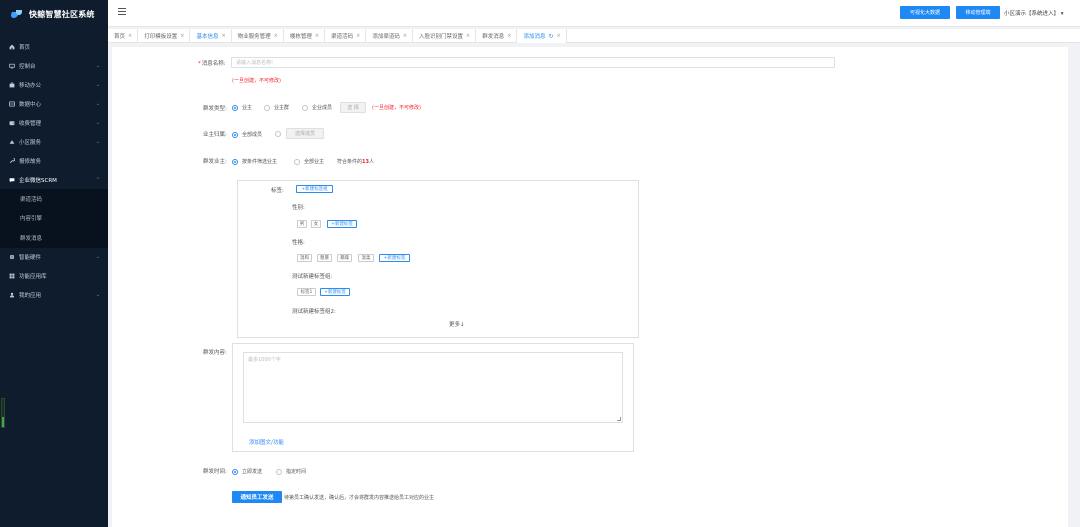 The height and width of the screenshot is (527, 1080). I want to click on sidebar-item-console: 控制台 ⌄, so click(54, 65).